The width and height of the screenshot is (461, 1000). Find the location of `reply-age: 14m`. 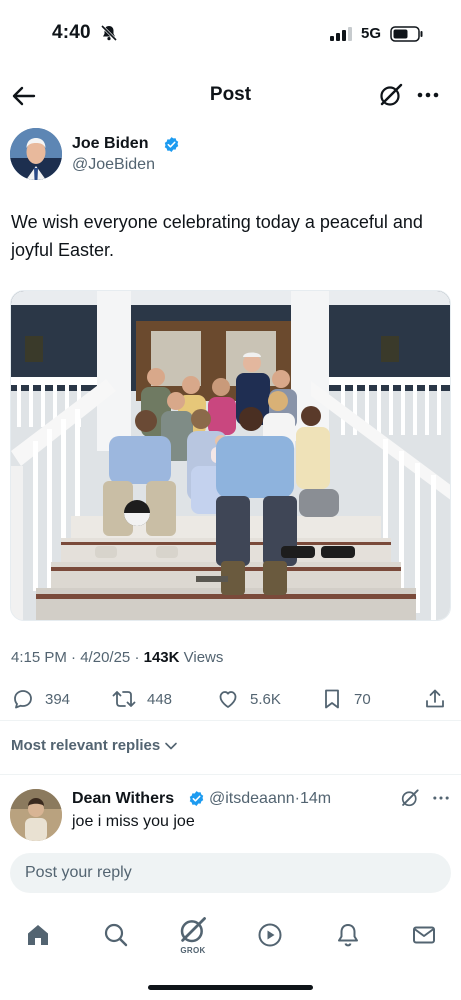

reply-age: 14m is located at coordinates (315, 798).